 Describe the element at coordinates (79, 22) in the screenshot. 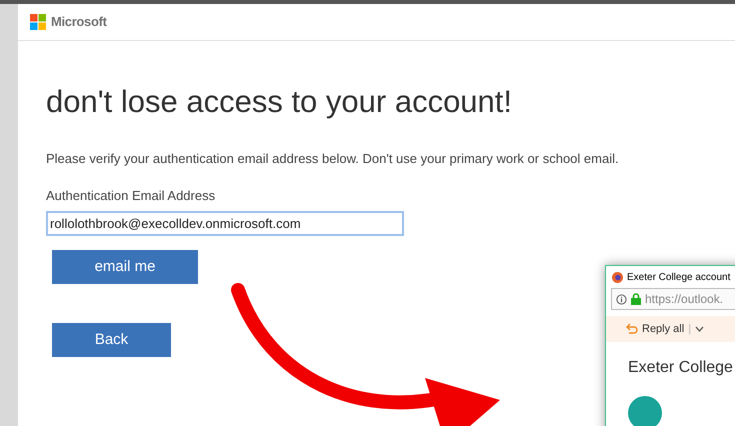

I see `logo-text: Microsoft` at that location.